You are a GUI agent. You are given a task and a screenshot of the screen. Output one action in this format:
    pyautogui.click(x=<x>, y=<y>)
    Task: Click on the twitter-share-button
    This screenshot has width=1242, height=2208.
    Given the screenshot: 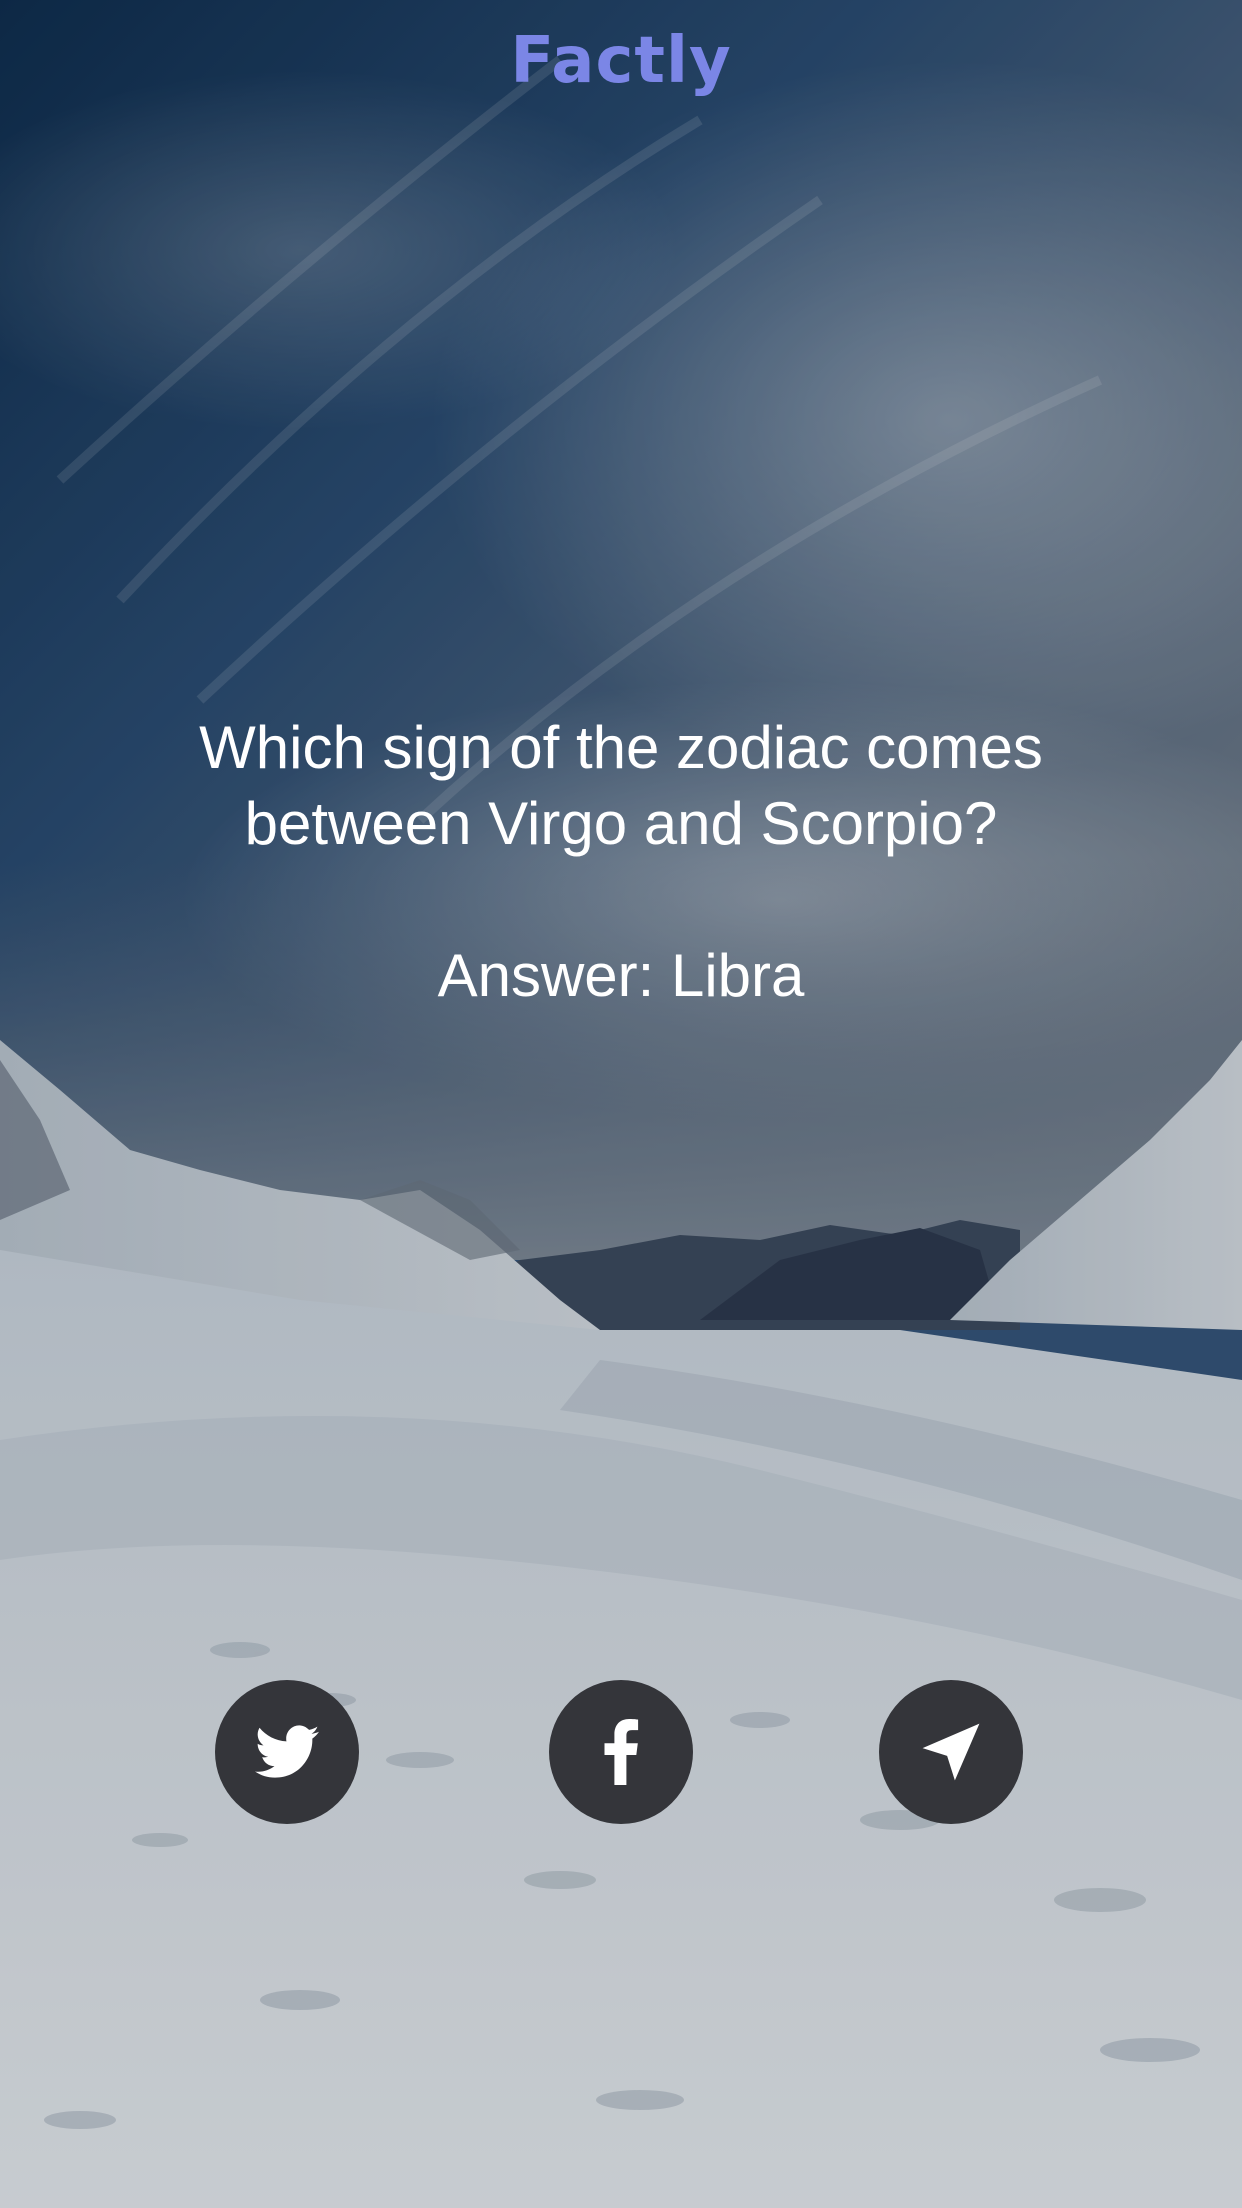 What is the action you would take?
    pyautogui.click(x=287, y=1752)
    